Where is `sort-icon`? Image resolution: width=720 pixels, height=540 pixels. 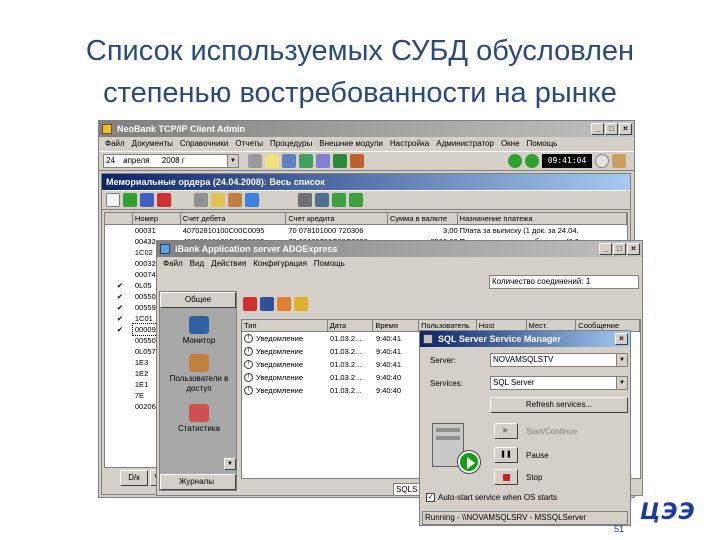 sort-icon is located at coordinates (305, 200).